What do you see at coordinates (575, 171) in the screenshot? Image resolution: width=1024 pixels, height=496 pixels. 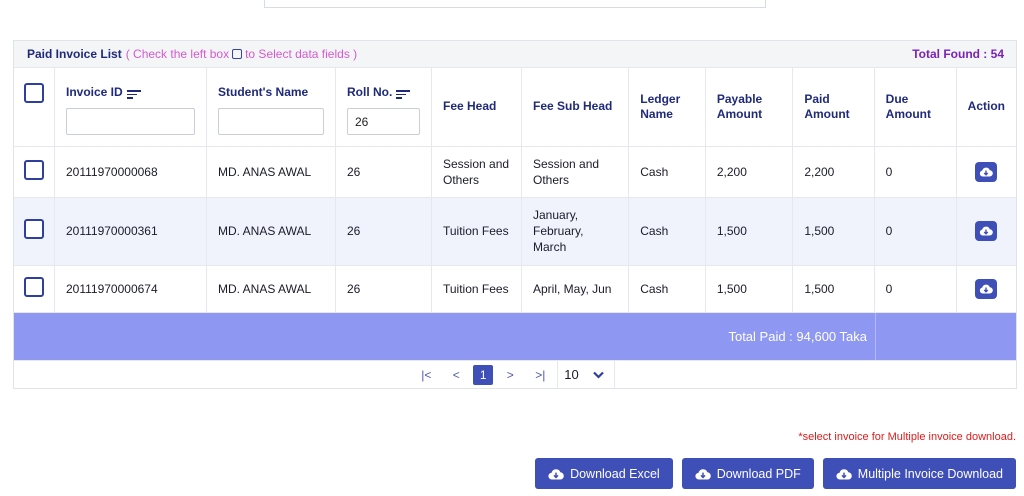 I see `cell-fee-sub-head: Session and Others` at bounding box center [575, 171].